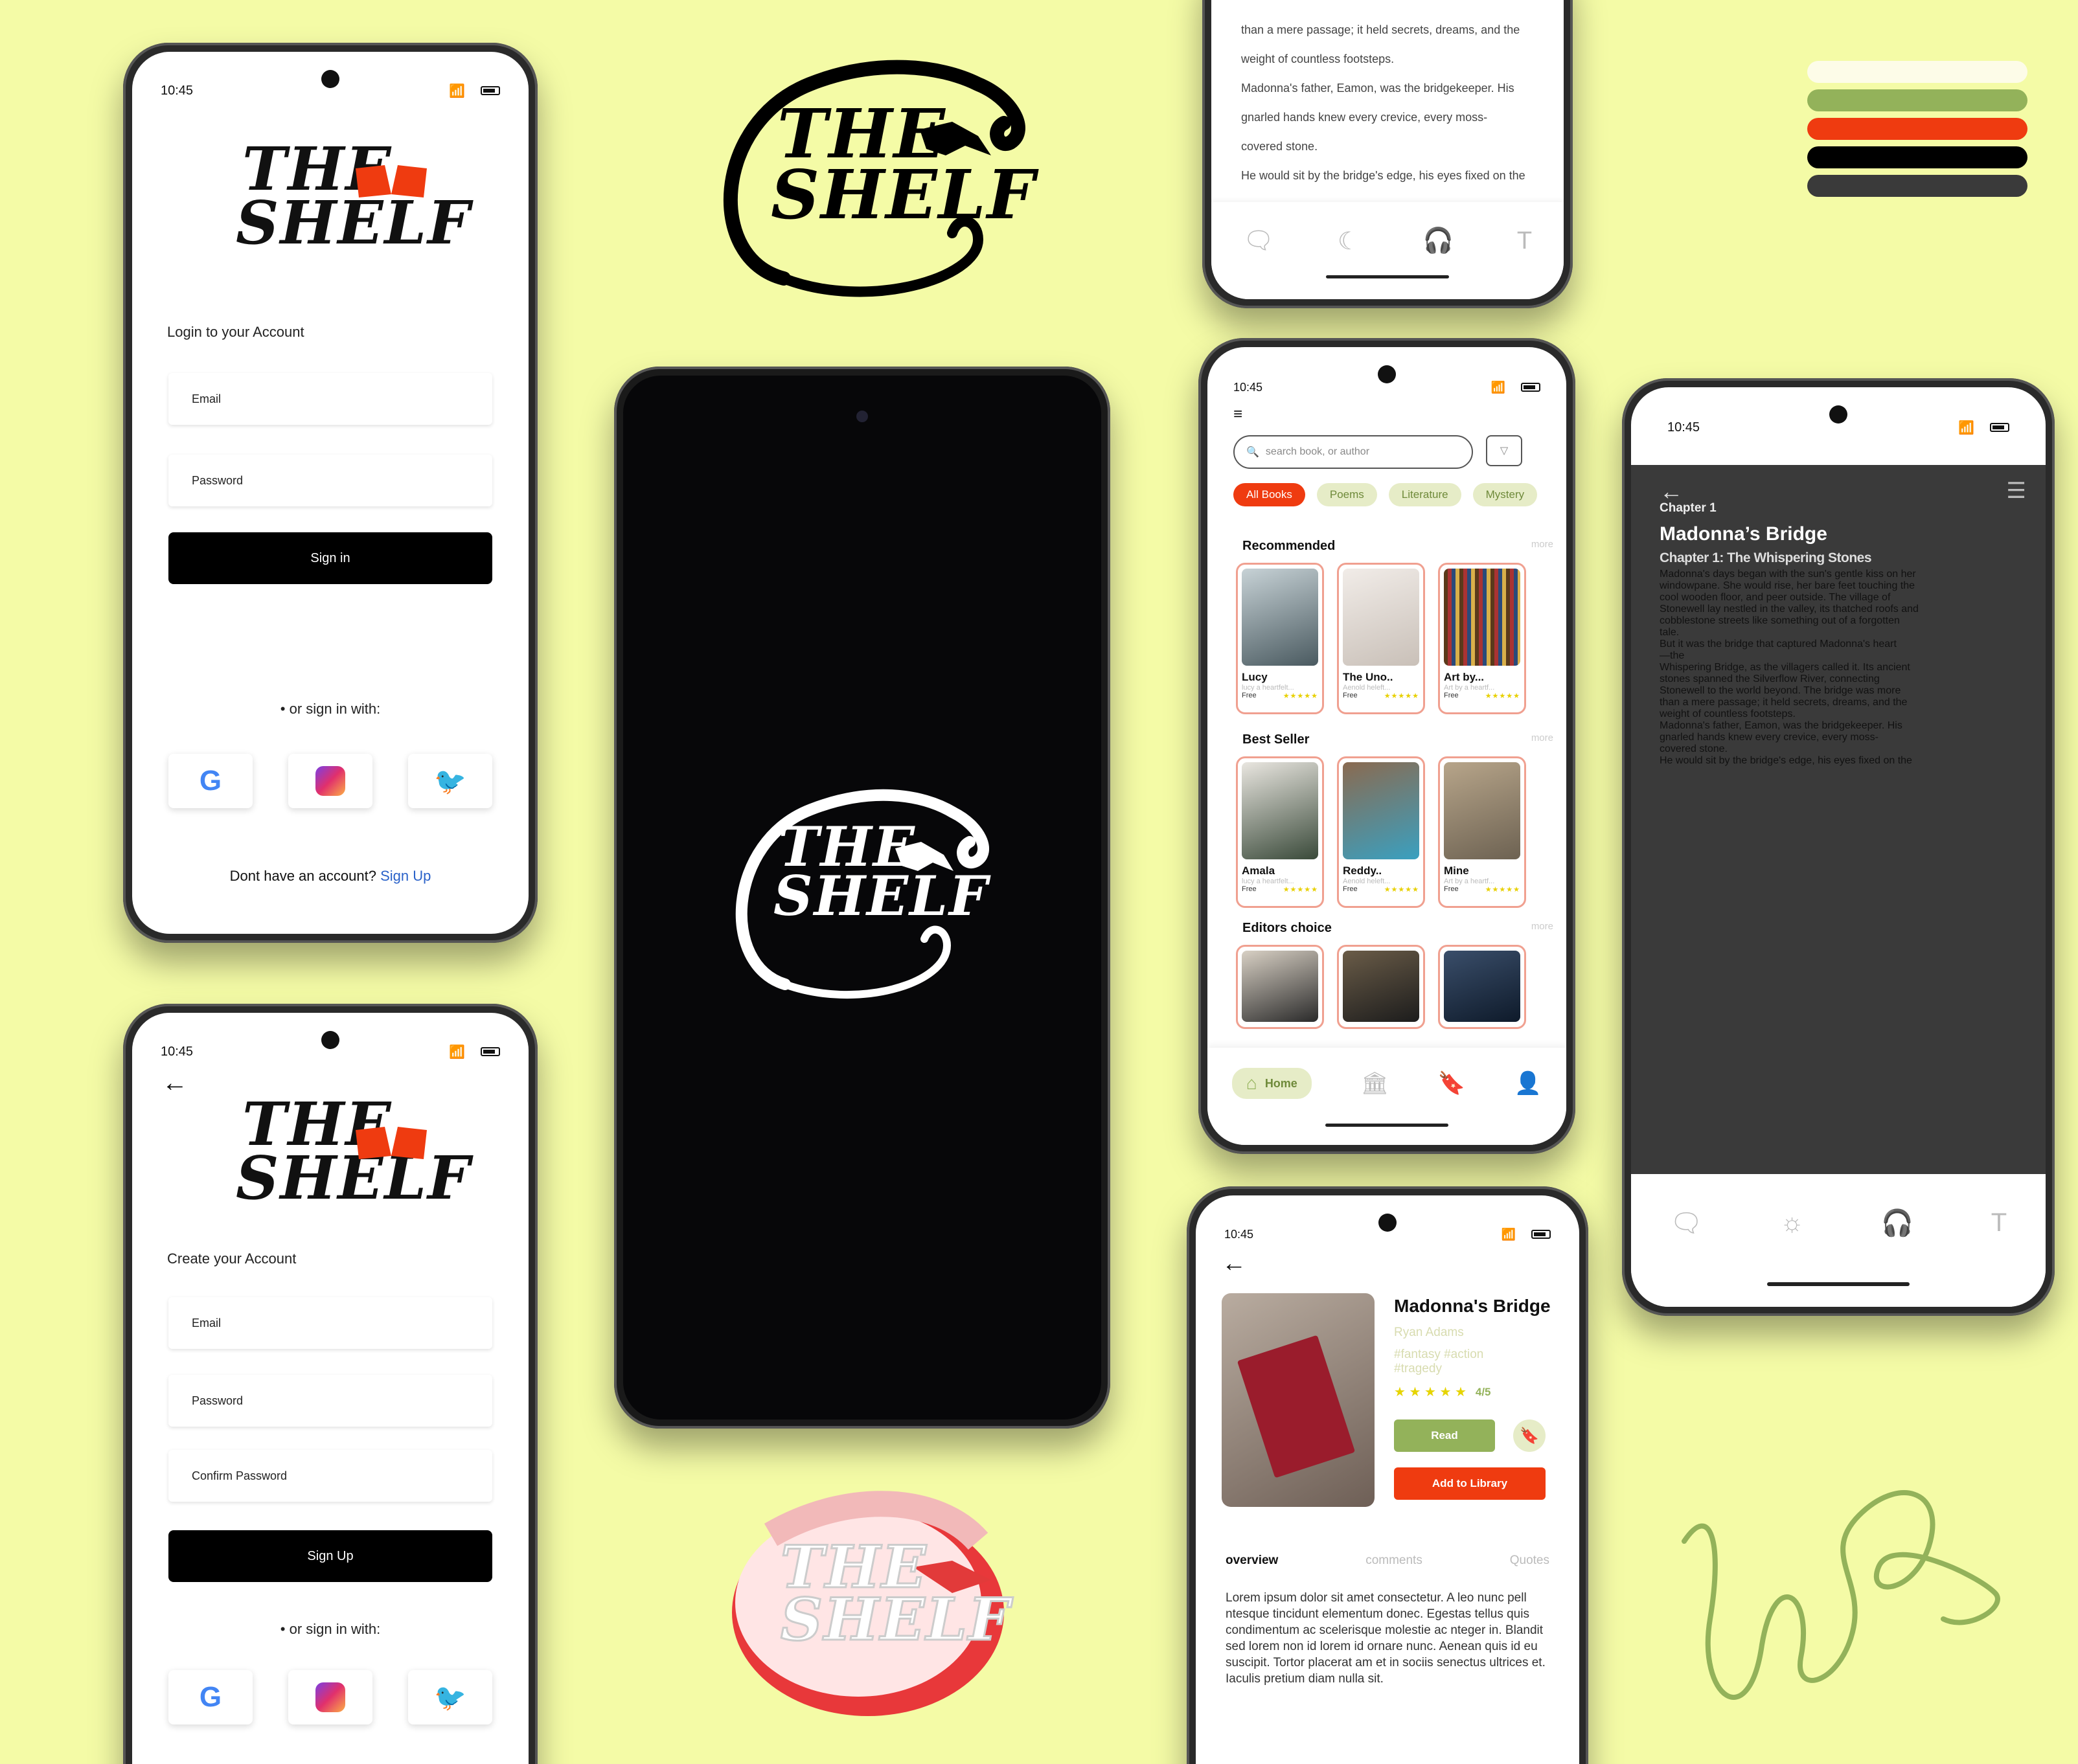 The width and height of the screenshot is (2078, 1764). Describe the element at coordinates (1482, 638) in the screenshot. I see `book-card: Art by... Art by a heartf... Free ★★★★★` at that location.